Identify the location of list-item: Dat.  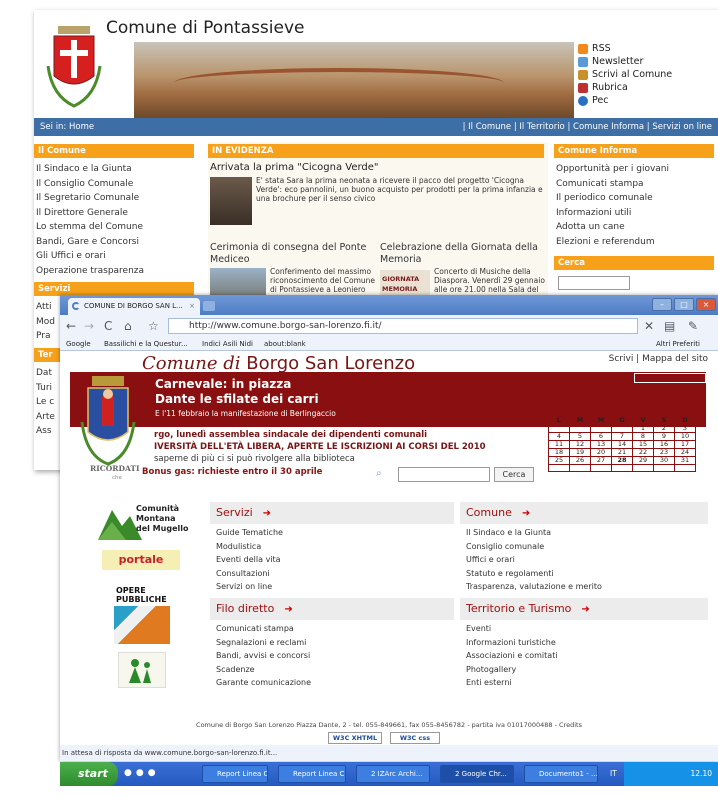
(48, 373).